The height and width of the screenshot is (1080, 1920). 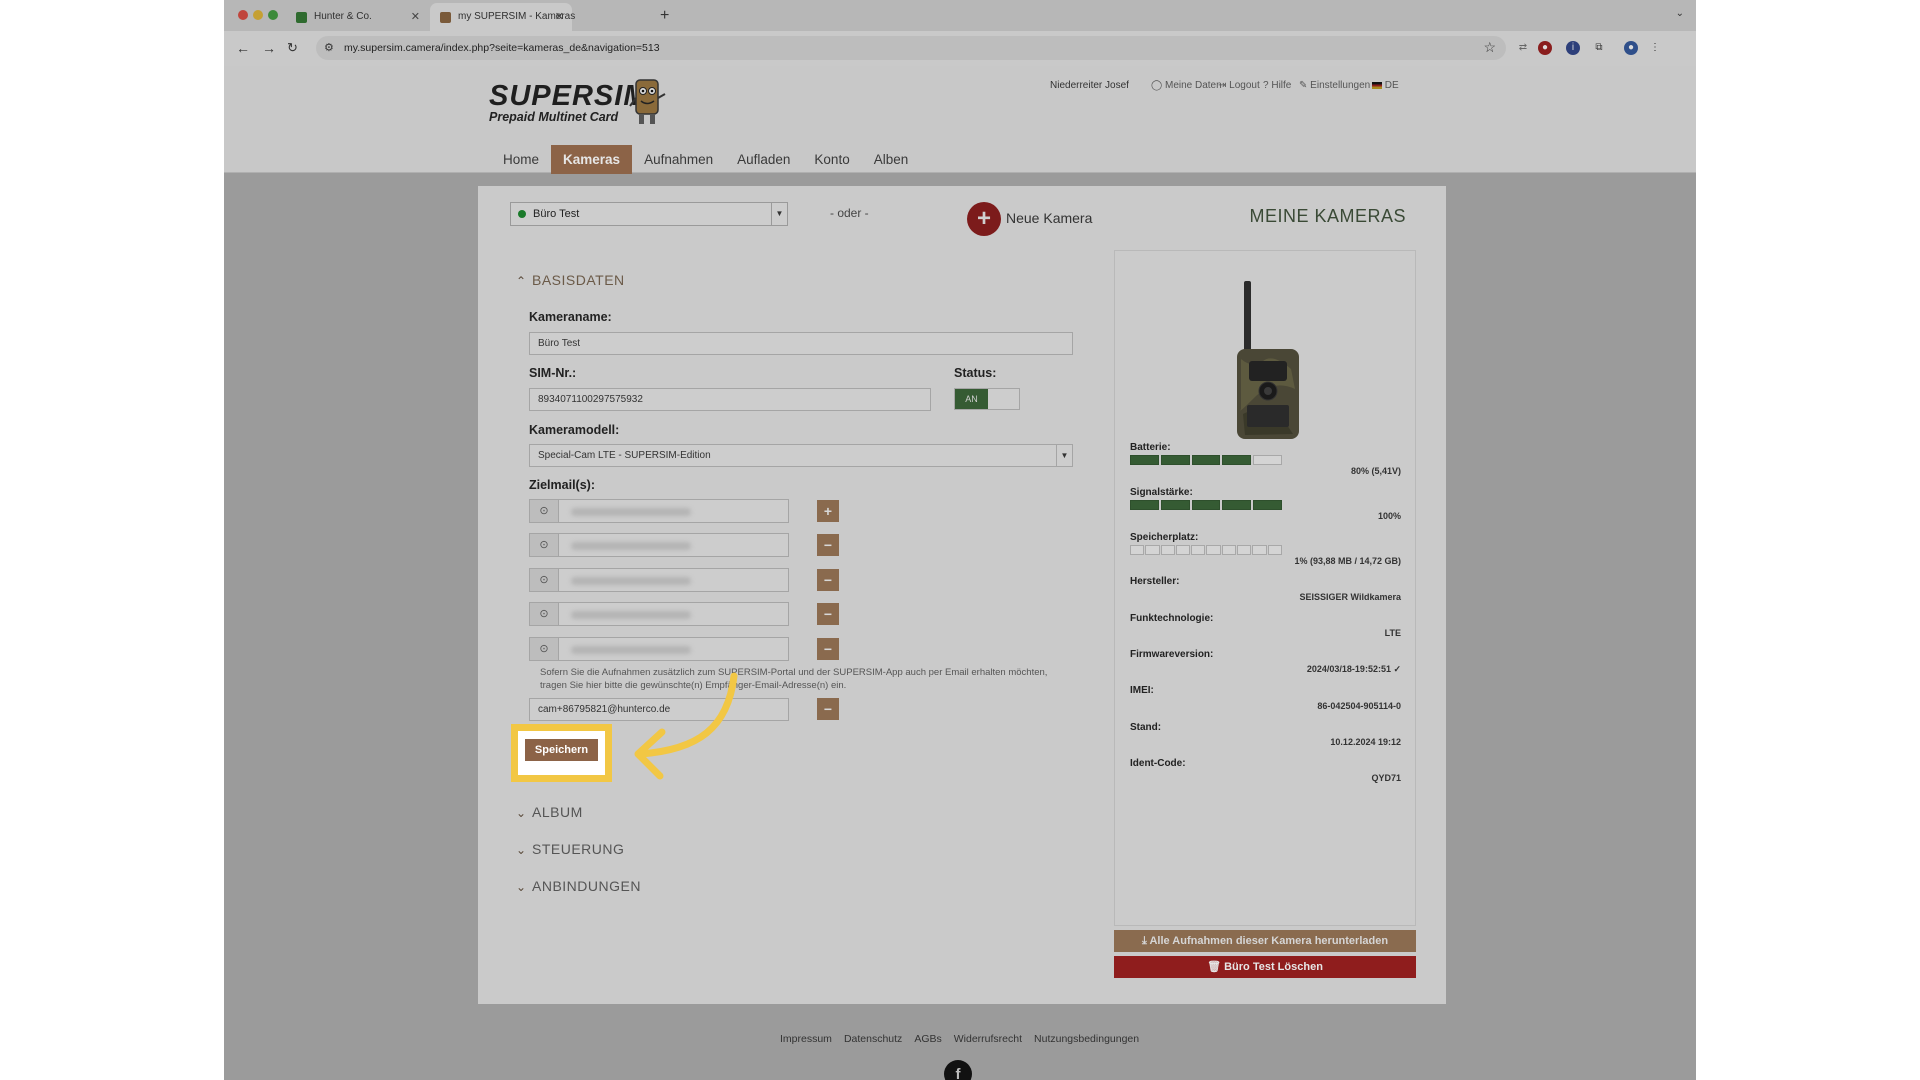 I want to click on kameramodell-select: Special-Cam LTE - SUPERSIM-Edition ▼, so click(x=801, y=455).